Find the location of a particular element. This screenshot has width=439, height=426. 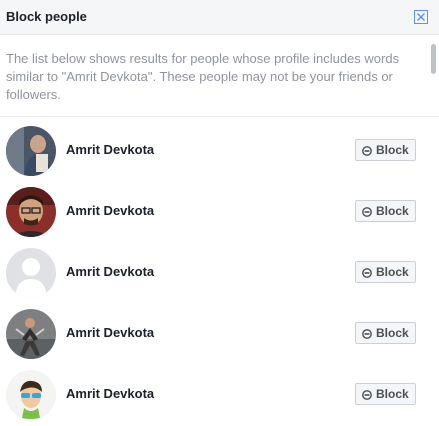

divider is located at coordinates (219, 116).